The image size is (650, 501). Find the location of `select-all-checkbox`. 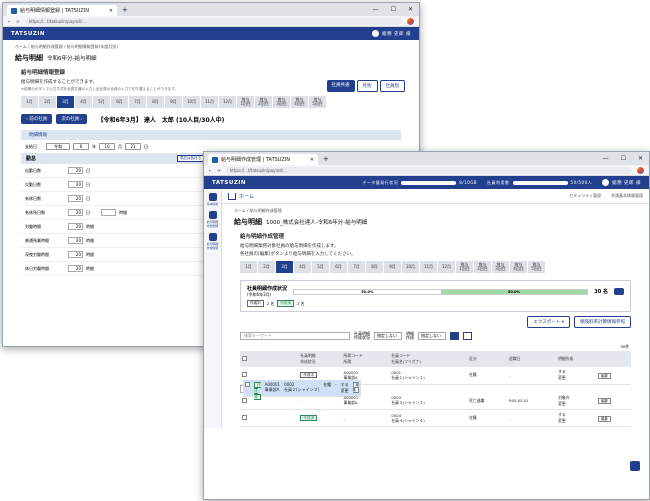

select-all-checkbox is located at coordinates (244, 358).